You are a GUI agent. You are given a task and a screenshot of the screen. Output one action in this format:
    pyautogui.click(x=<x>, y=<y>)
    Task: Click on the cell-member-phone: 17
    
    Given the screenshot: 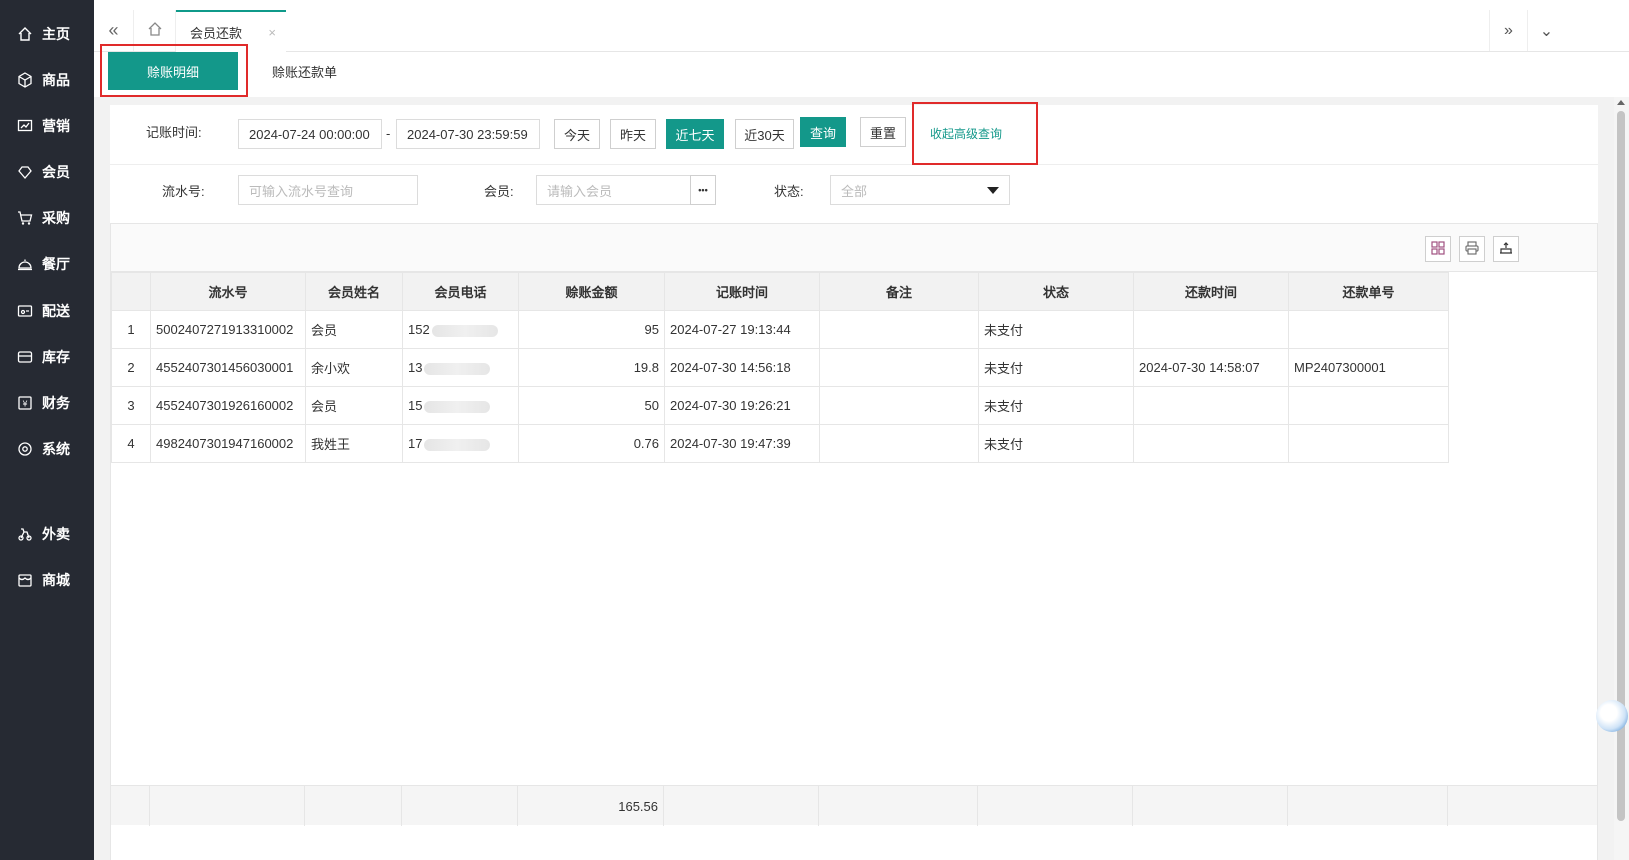 What is the action you would take?
    pyautogui.click(x=460, y=443)
    